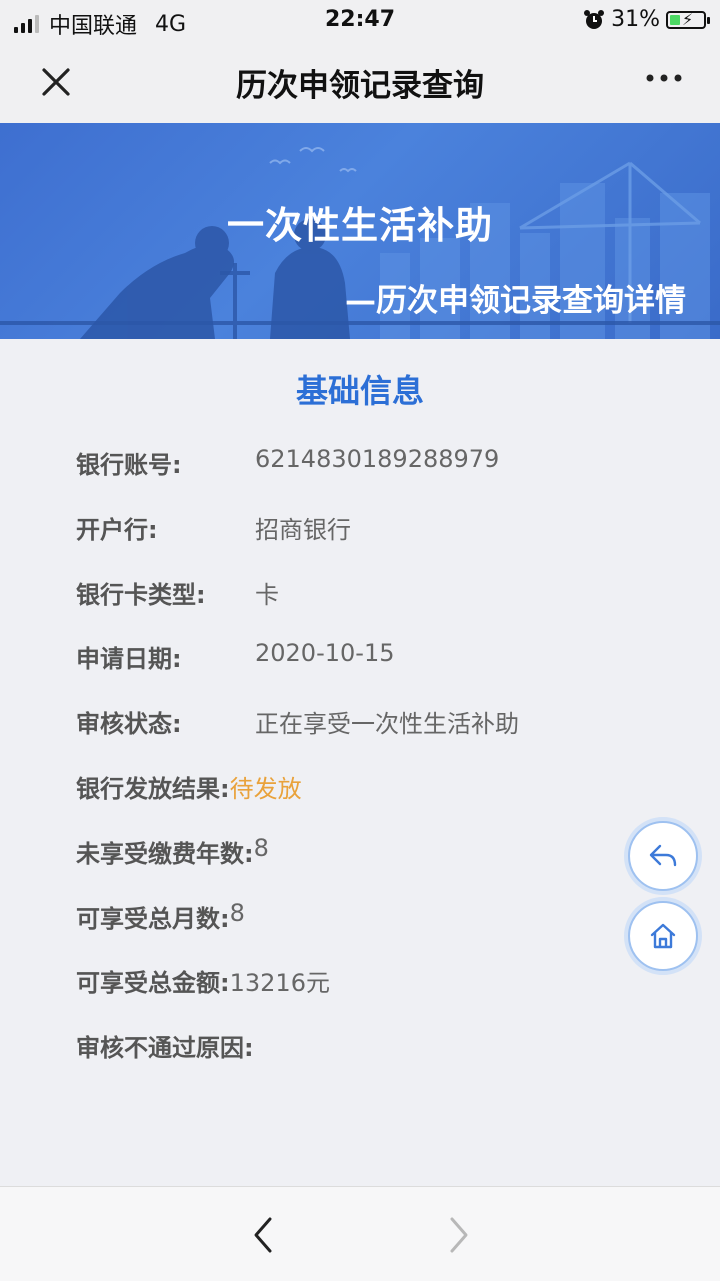 Image resolution: width=720 pixels, height=1281 pixels. I want to click on reply-arrow-icon, so click(663, 855).